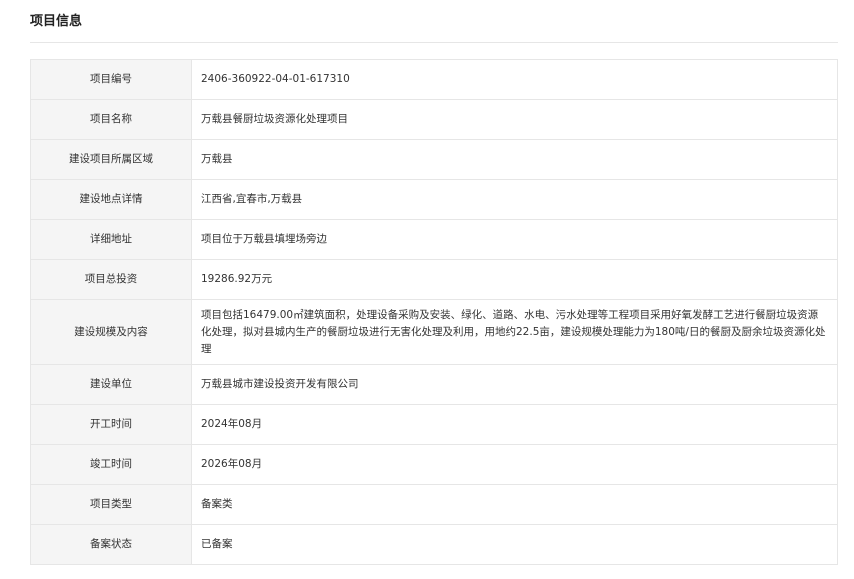 The image size is (854, 579). I want to click on row-project-type: 项目类型 备案类, so click(434, 504).